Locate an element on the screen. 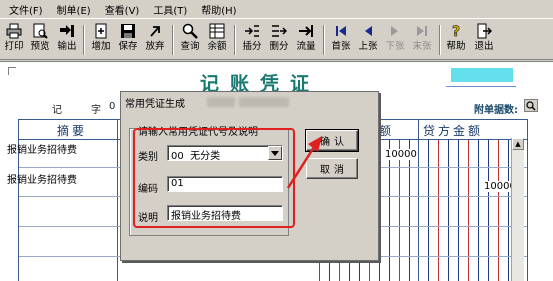 The height and width of the screenshot is (281, 553). first-button: 首张 is located at coordinates (341, 40).